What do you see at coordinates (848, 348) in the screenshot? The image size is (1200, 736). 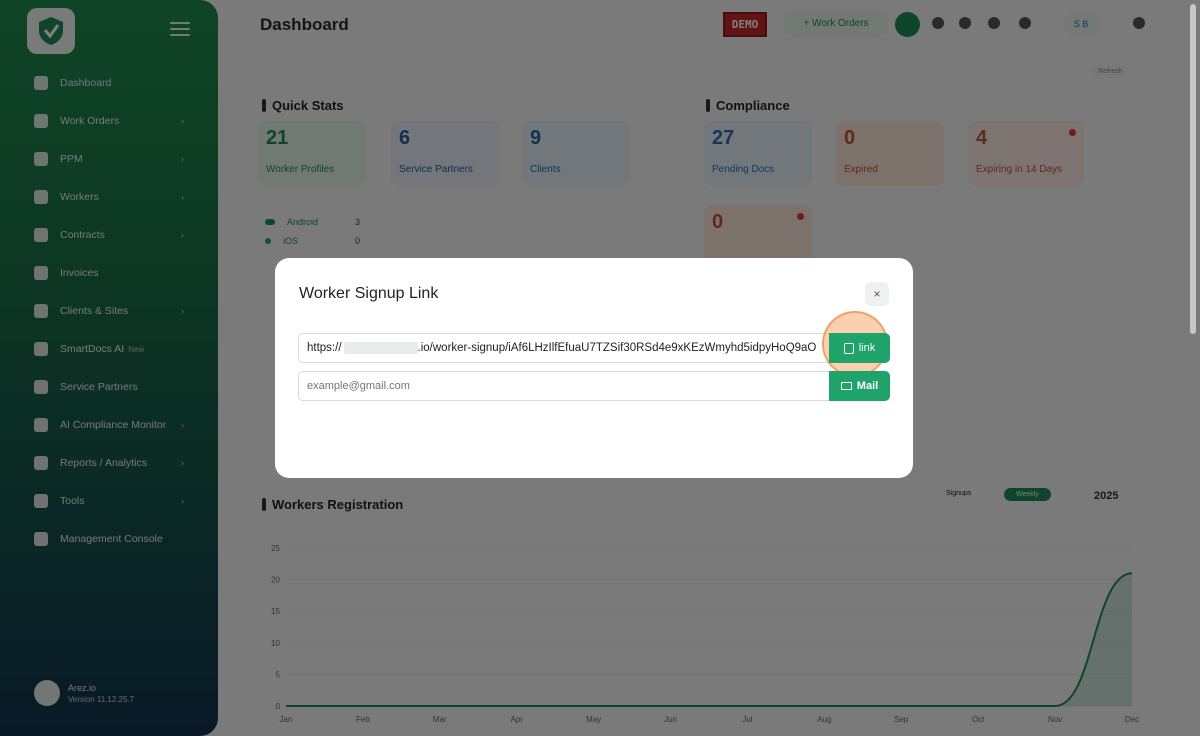 I see `copy-icon` at bounding box center [848, 348].